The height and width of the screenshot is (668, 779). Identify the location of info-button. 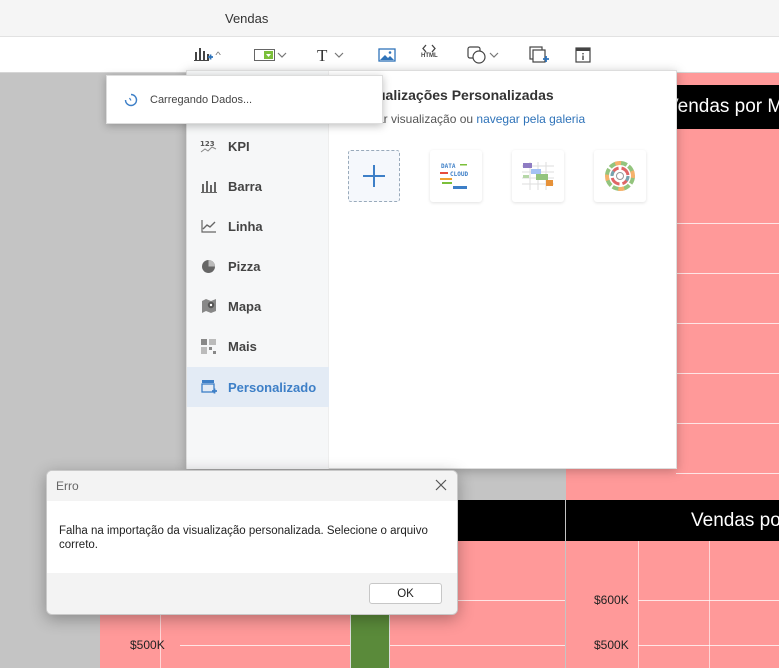
(583, 55).